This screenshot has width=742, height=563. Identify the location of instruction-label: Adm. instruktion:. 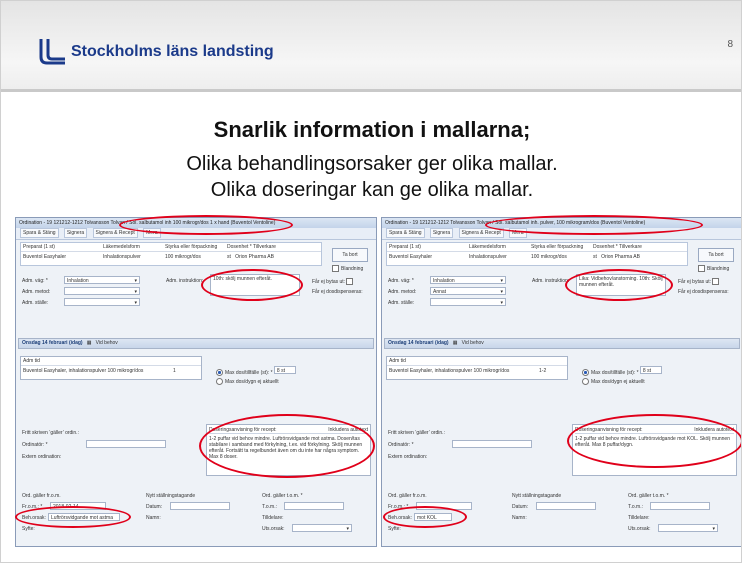
(551, 281).